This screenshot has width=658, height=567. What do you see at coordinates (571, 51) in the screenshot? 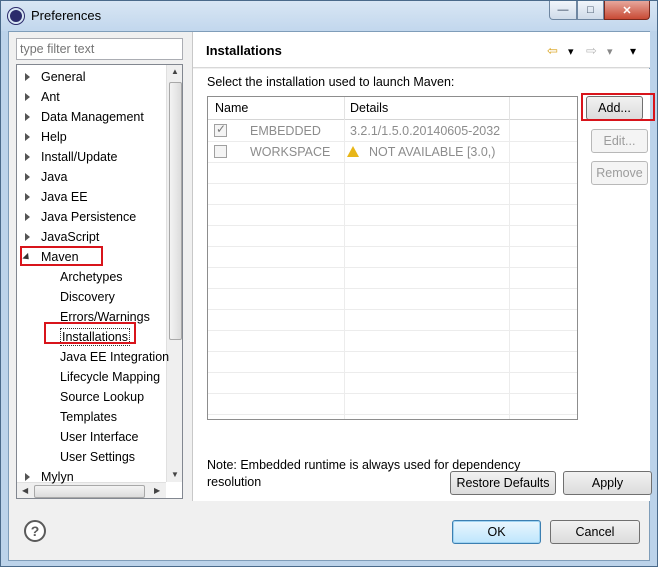
I see `back-dropdown-icon: ▾` at bounding box center [571, 51].